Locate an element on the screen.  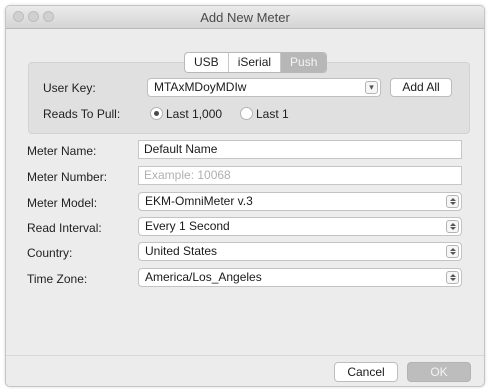
meter-number-field: Example: 10068 is located at coordinates (300, 175).